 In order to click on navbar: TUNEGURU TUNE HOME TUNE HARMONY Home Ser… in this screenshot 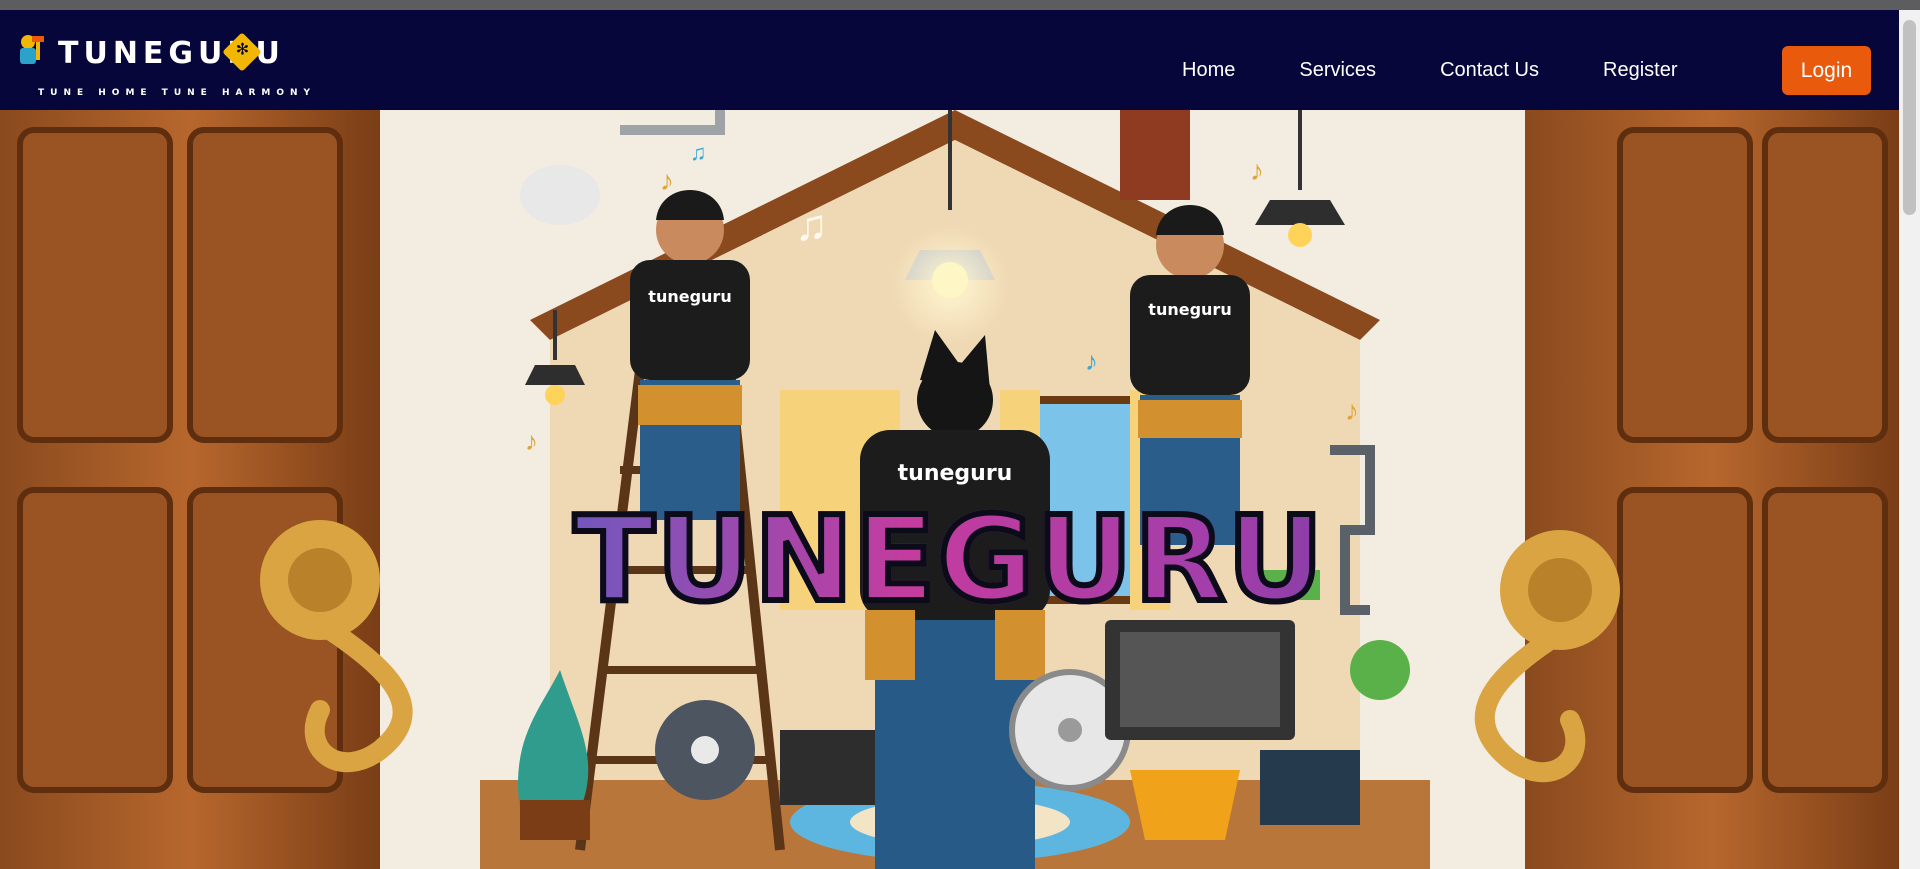, I will do `click(949, 60)`.